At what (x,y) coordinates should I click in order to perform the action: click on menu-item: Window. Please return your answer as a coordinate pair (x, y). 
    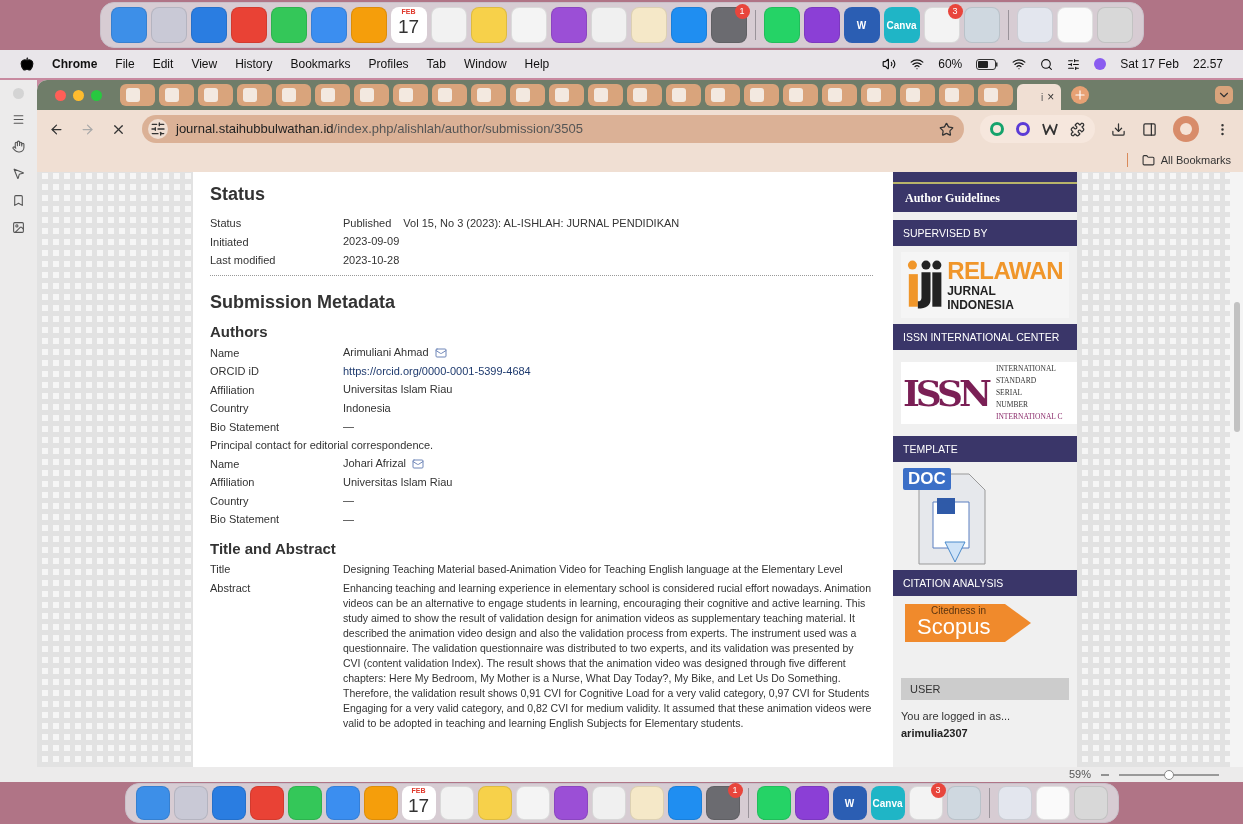
    Looking at the image, I should click on (485, 64).